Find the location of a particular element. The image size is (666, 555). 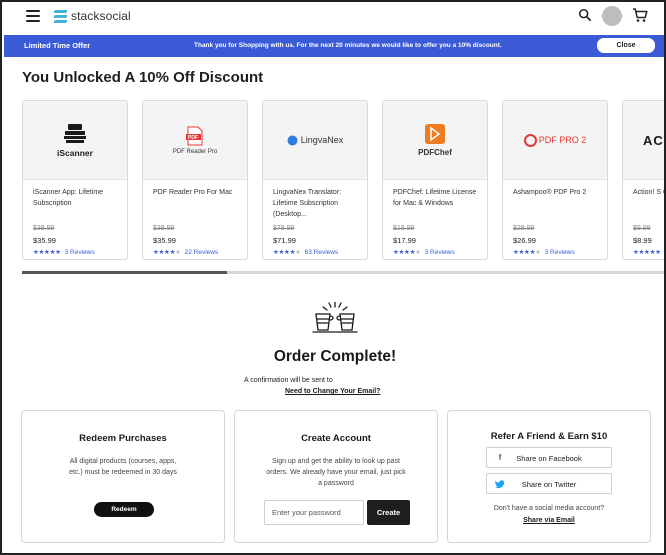

product-old-price: $19.99 is located at coordinates (404, 228).